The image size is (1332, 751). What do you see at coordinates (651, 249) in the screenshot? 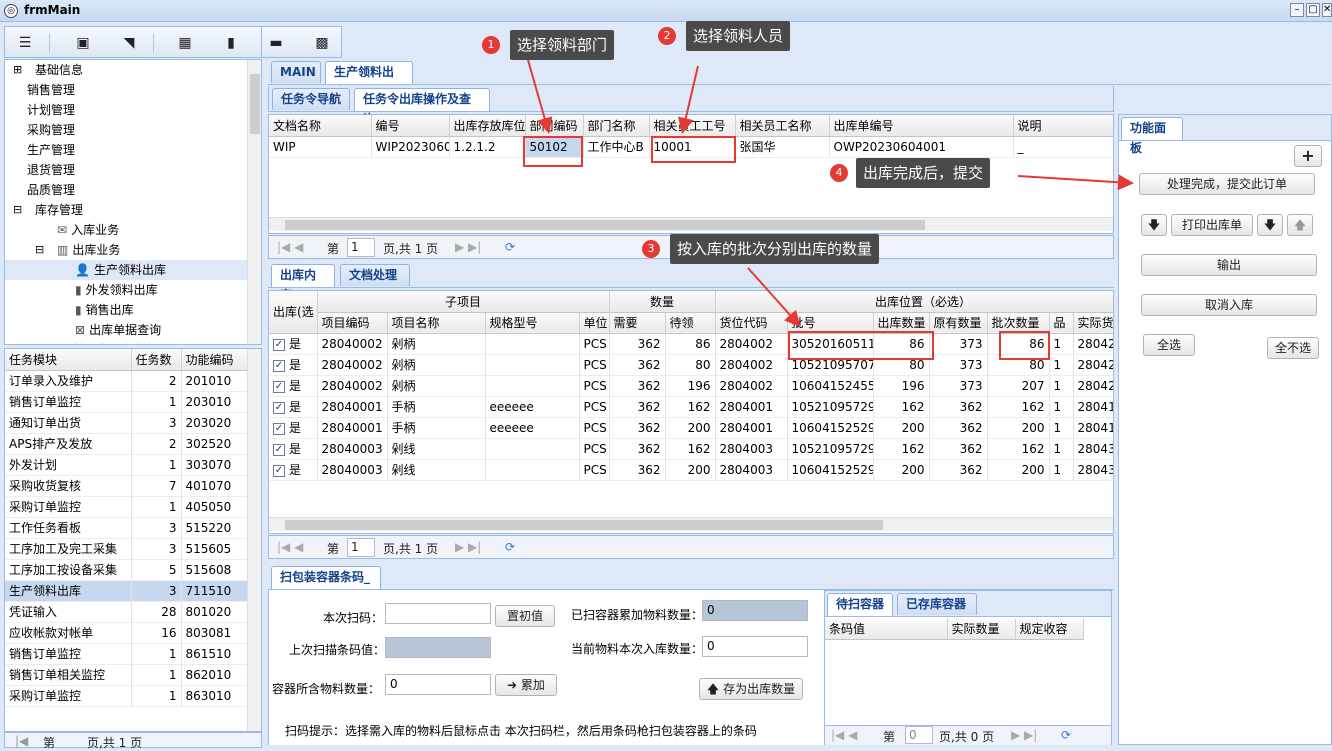
I see `annotation-badge-3: 3` at bounding box center [651, 249].